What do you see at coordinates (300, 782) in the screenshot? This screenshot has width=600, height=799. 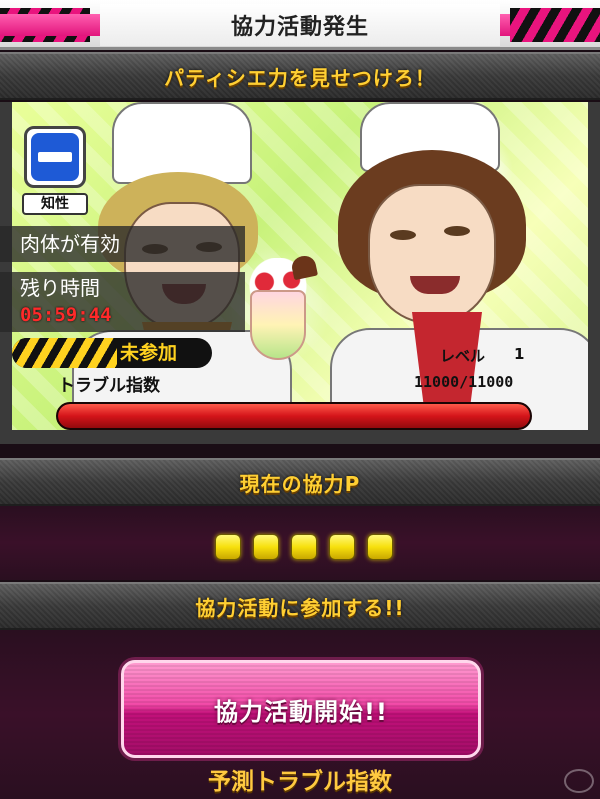 I see `forecast-trouble-label: 予測トラブル指数` at bounding box center [300, 782].